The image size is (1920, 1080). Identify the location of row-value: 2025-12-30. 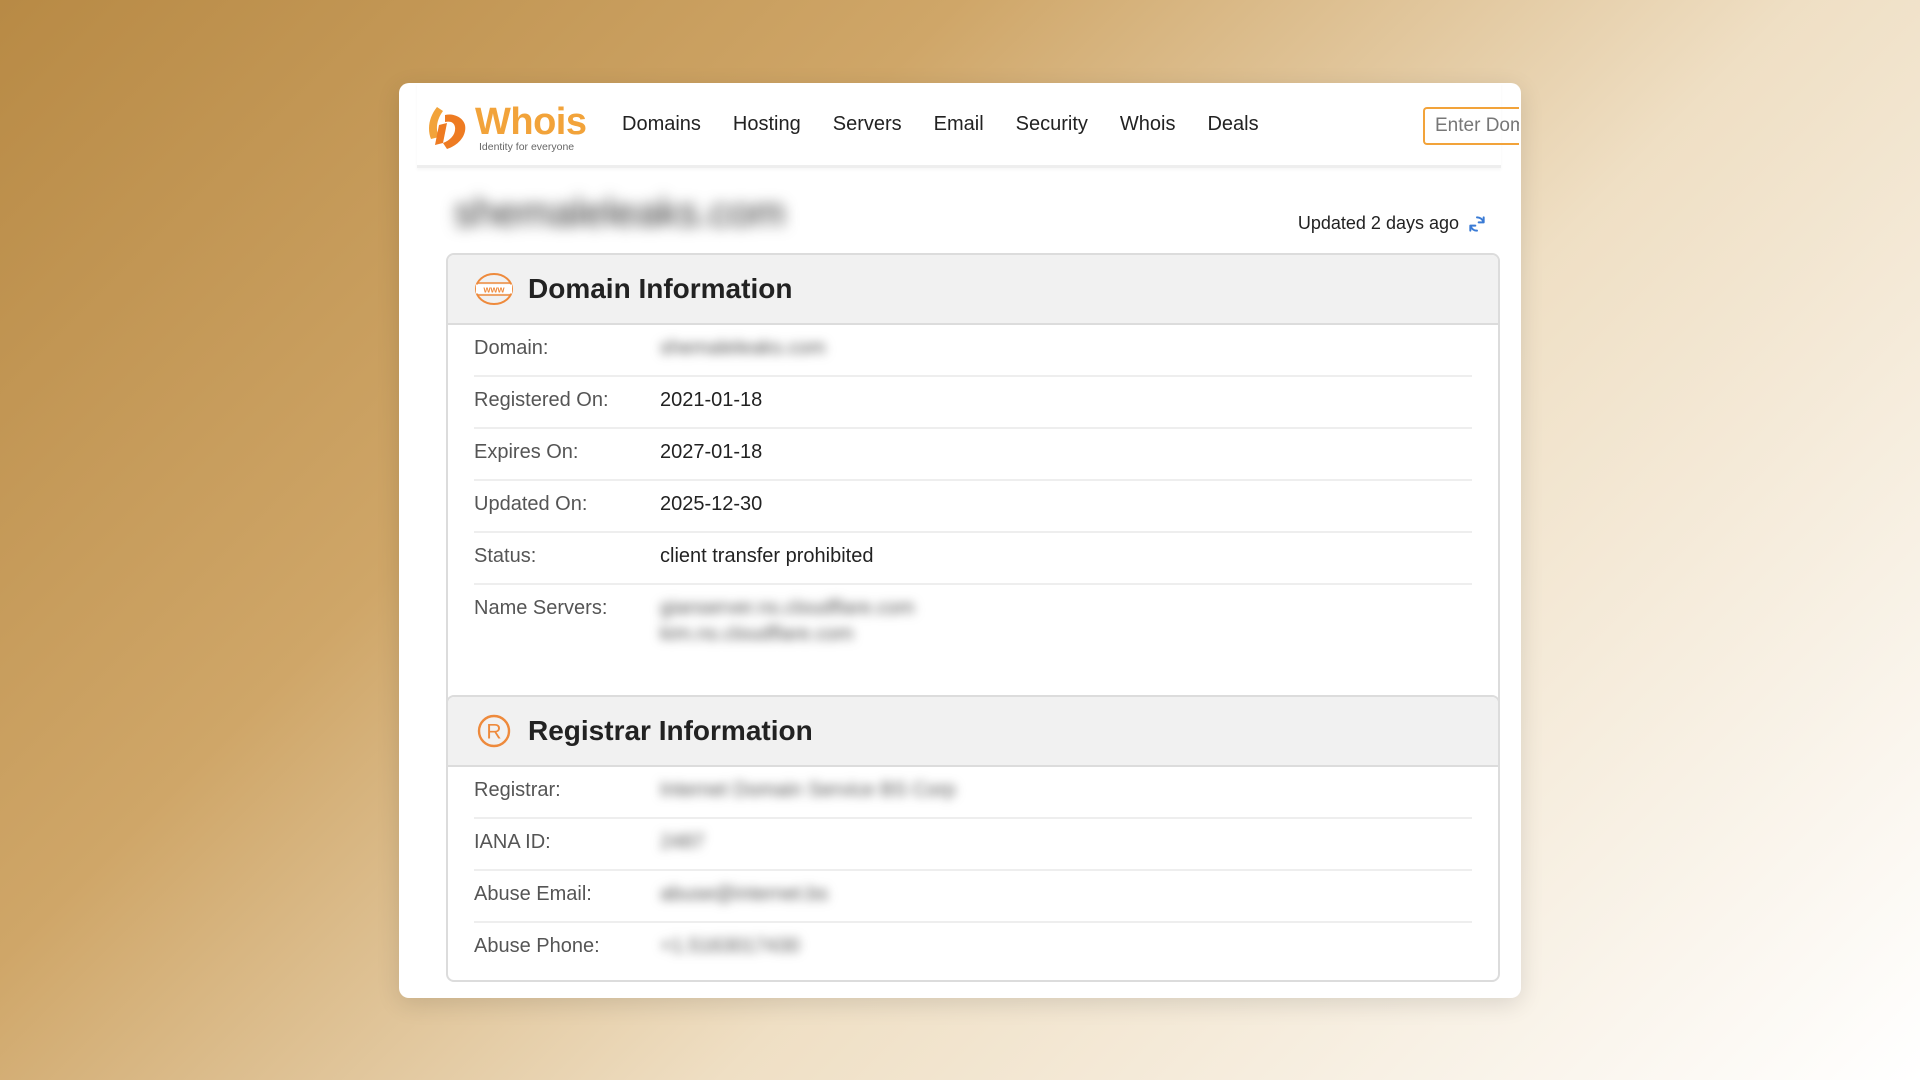
(711, 504).